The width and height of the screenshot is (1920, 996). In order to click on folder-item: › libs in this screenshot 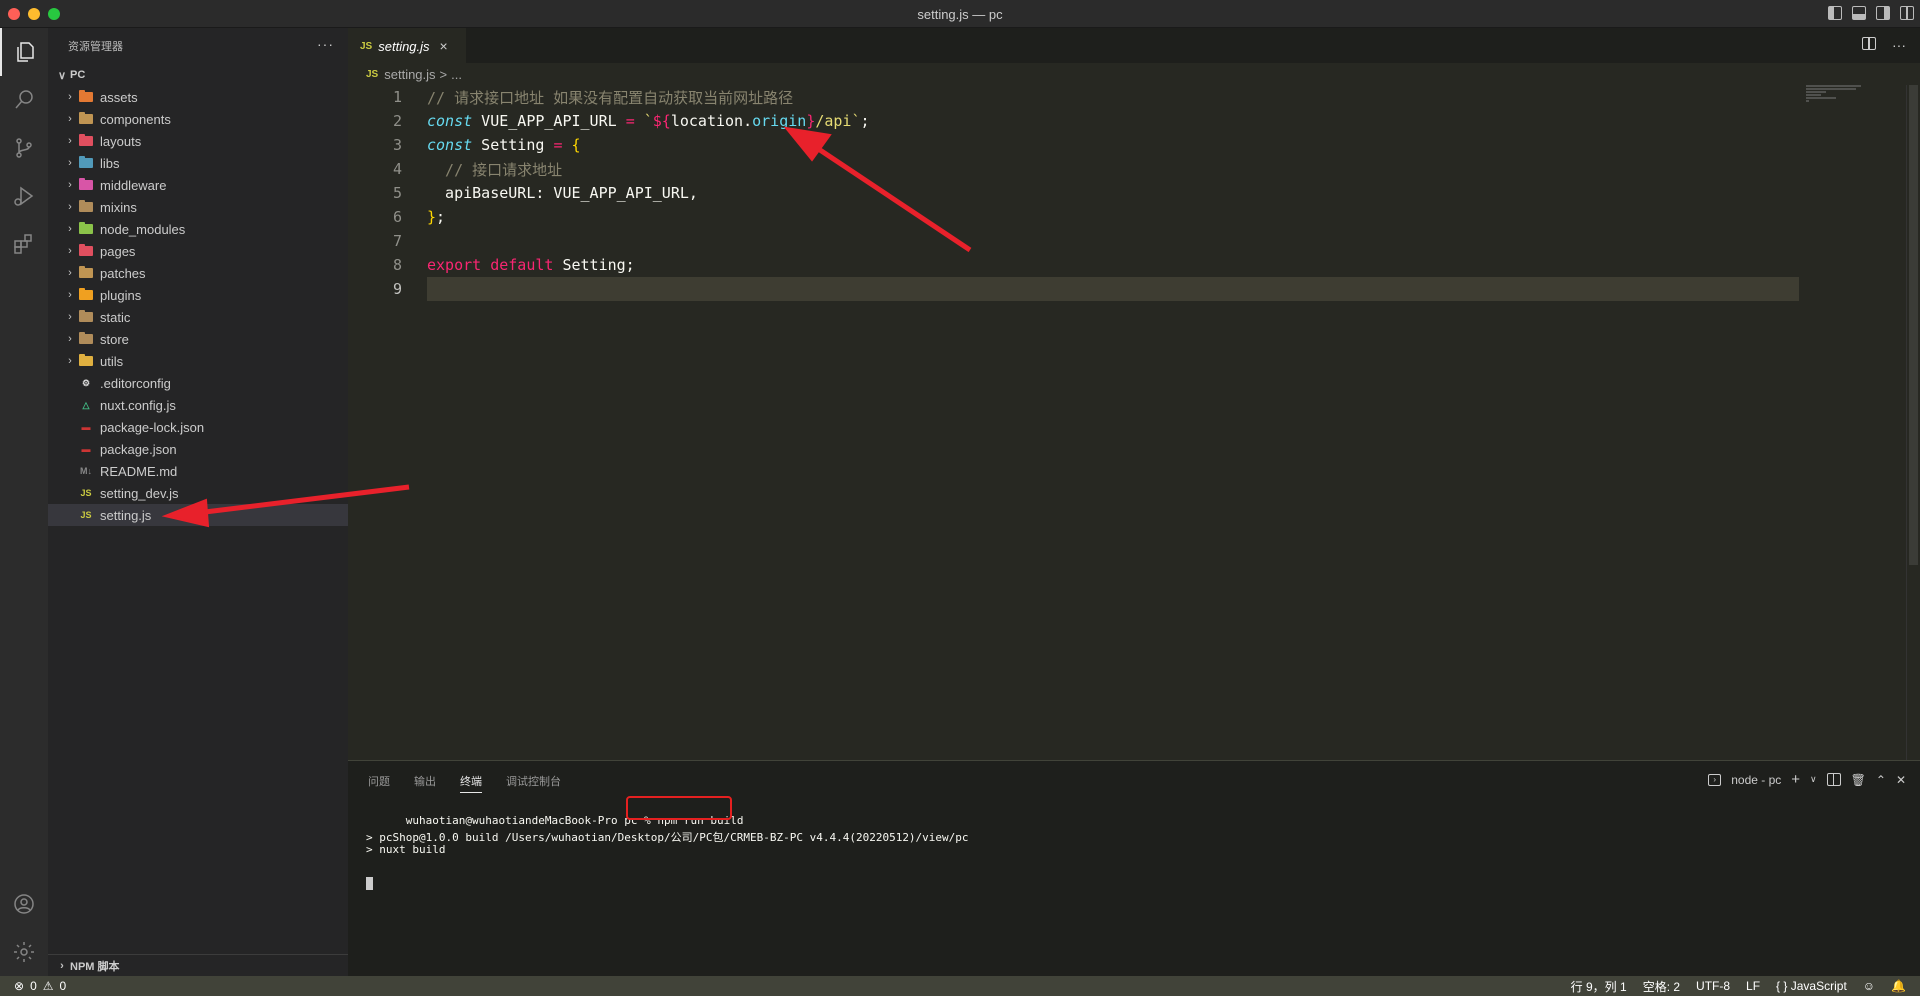, I will do `click(198, 163)`.